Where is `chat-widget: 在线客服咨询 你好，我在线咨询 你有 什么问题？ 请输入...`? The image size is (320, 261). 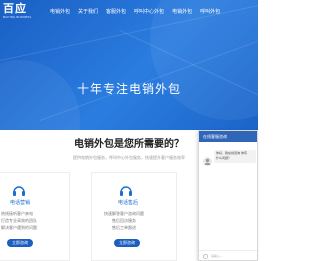
chat-widget: 在线客服咨询 你好，我在线咨询 你有 什么问题？ 请输入... is located at coordinates (228, 195).